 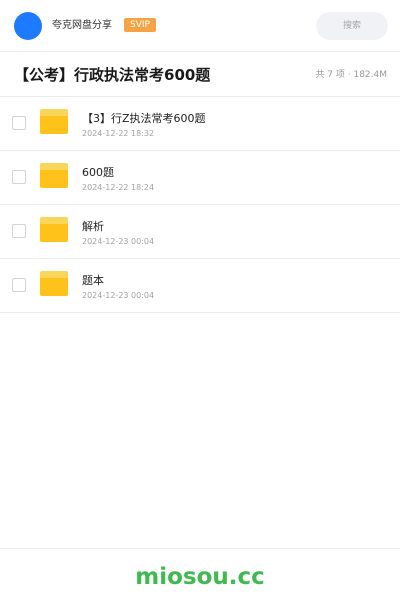 I want to click on item-name: 题本, so click(x=93, y=281).